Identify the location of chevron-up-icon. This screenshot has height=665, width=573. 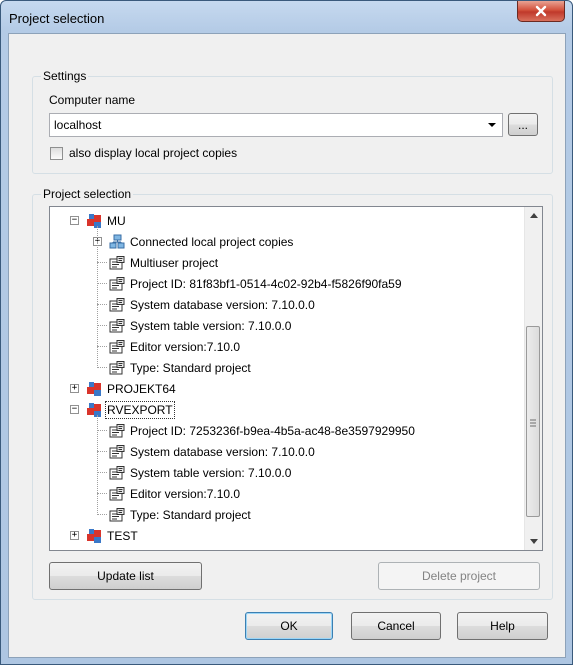
(533, 215).